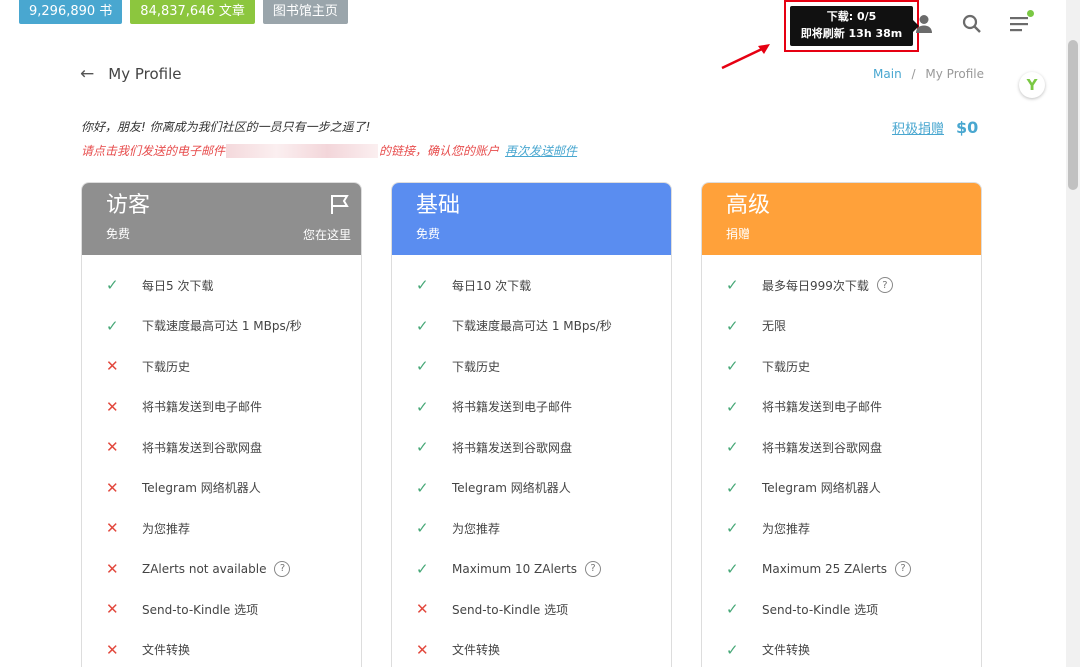 Image resolution: width=1080 pixels, height=667 pixels. I want to click on articles-count-badge: 84,837,646 文章, so click(192, 12).